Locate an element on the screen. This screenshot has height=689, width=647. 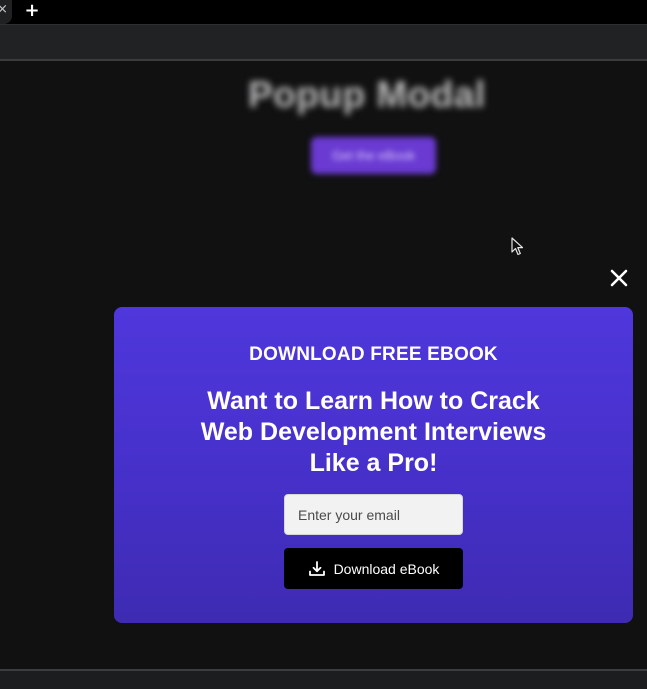
download-icon is located at coordinates (316, 568).